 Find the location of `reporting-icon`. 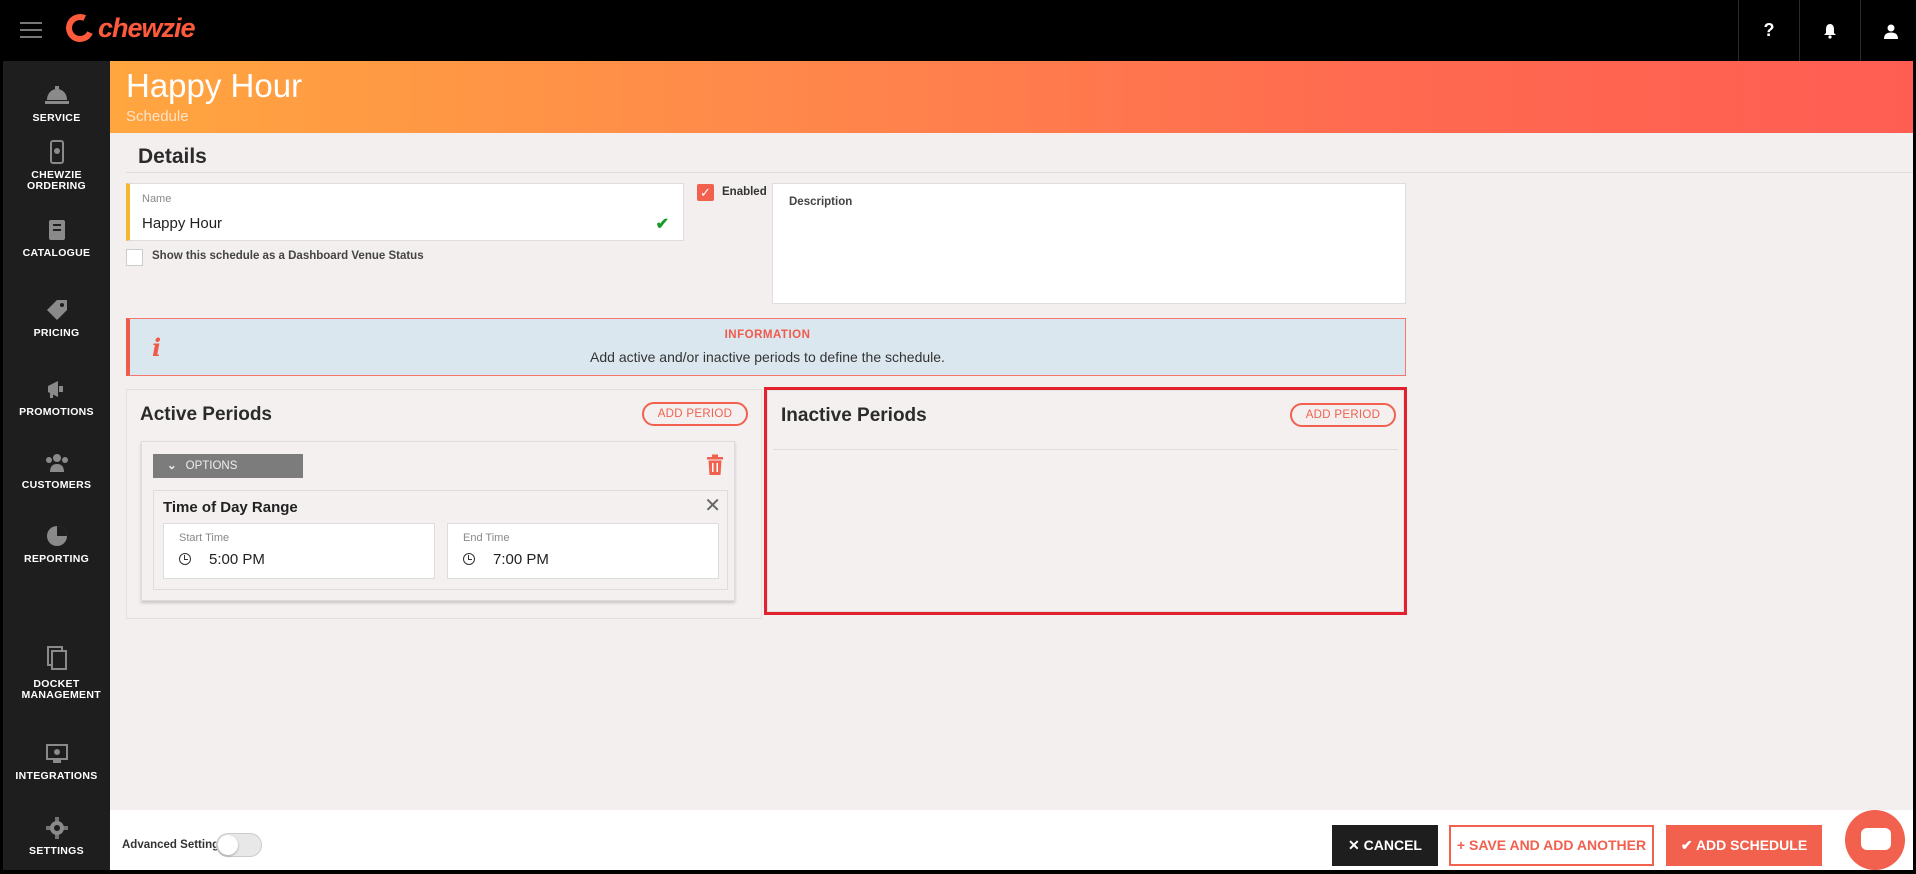

reporting-icon is located at coordinates (57, 536).